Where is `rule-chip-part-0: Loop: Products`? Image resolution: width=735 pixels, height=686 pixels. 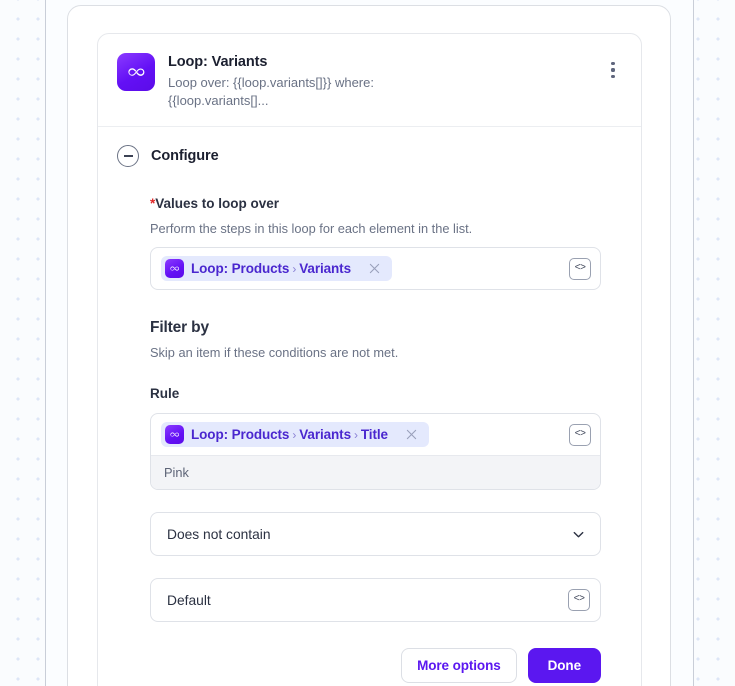 rule-chip-part-0: Loop: Products is located at coordinates (240, 434).